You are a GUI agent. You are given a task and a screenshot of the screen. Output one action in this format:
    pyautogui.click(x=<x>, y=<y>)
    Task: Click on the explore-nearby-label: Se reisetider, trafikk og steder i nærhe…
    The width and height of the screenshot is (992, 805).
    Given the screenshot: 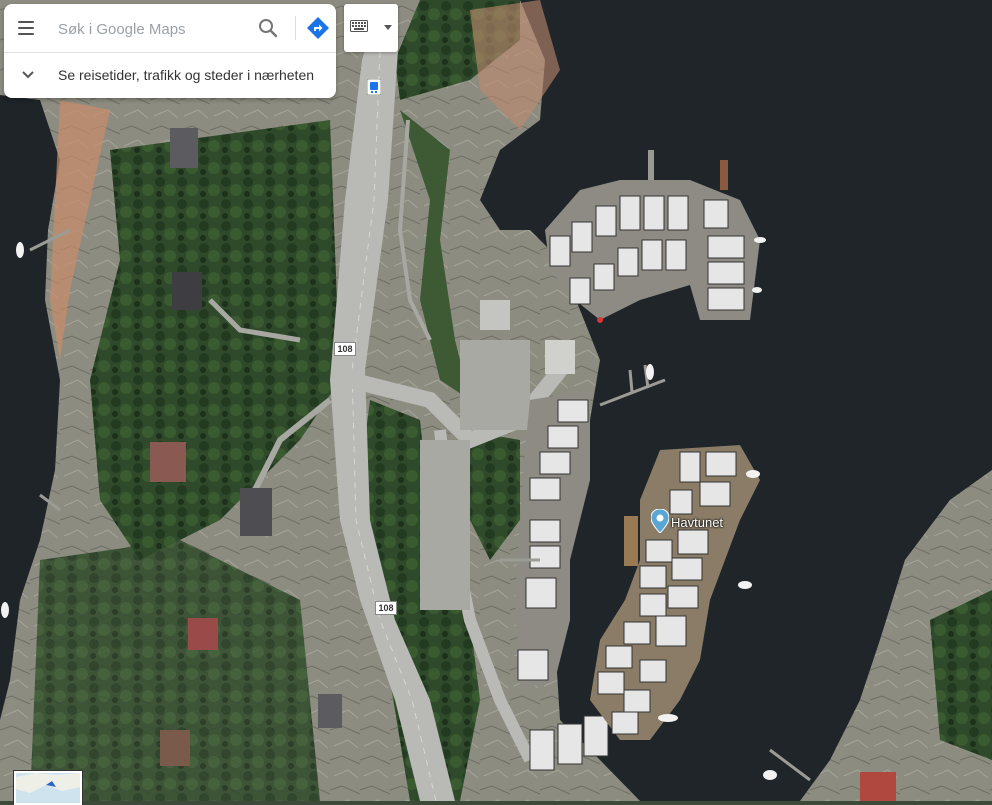 What is the action you would take?
    pyautogui.click(x=186, y=75)
    